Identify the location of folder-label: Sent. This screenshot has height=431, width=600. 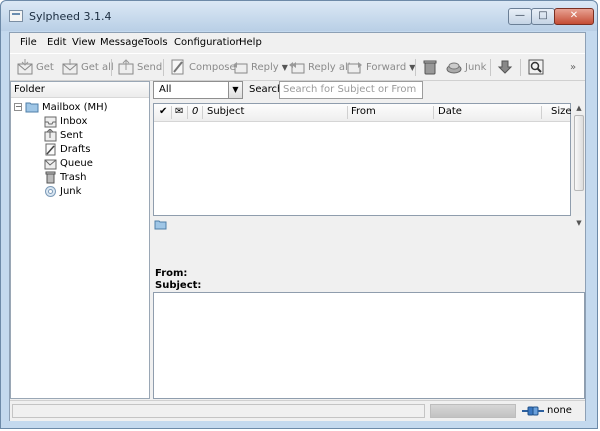
(71, 135).